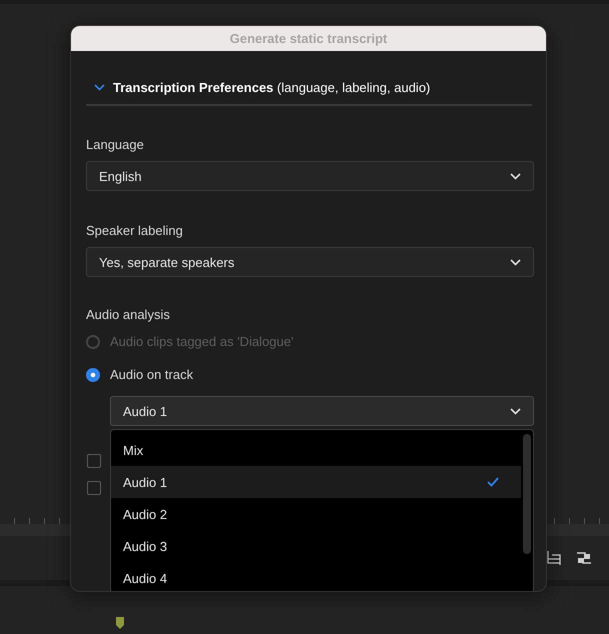 The width and height of the screenshot is (609, 634). Describe the element at coordinates (493, 482) in the screenshot. I see `checkmark-icon` at that location.